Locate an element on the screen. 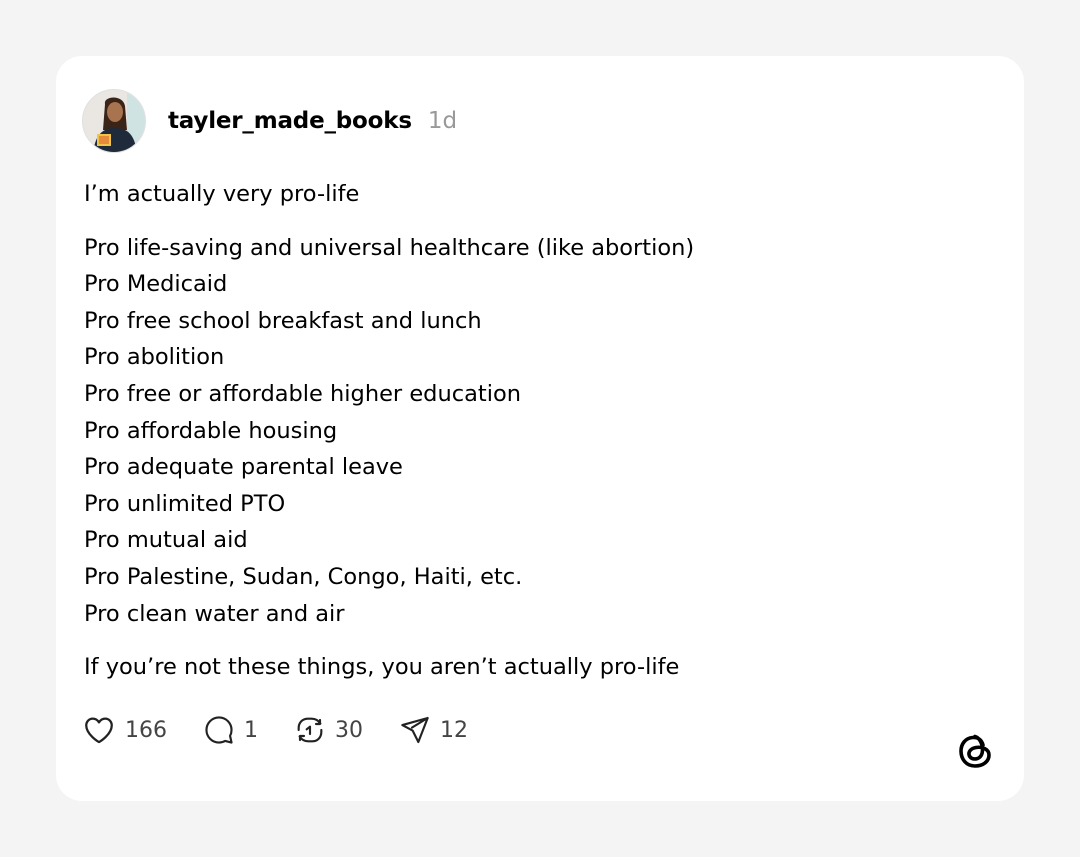  heart-icon is located at coordinates (99, 730).